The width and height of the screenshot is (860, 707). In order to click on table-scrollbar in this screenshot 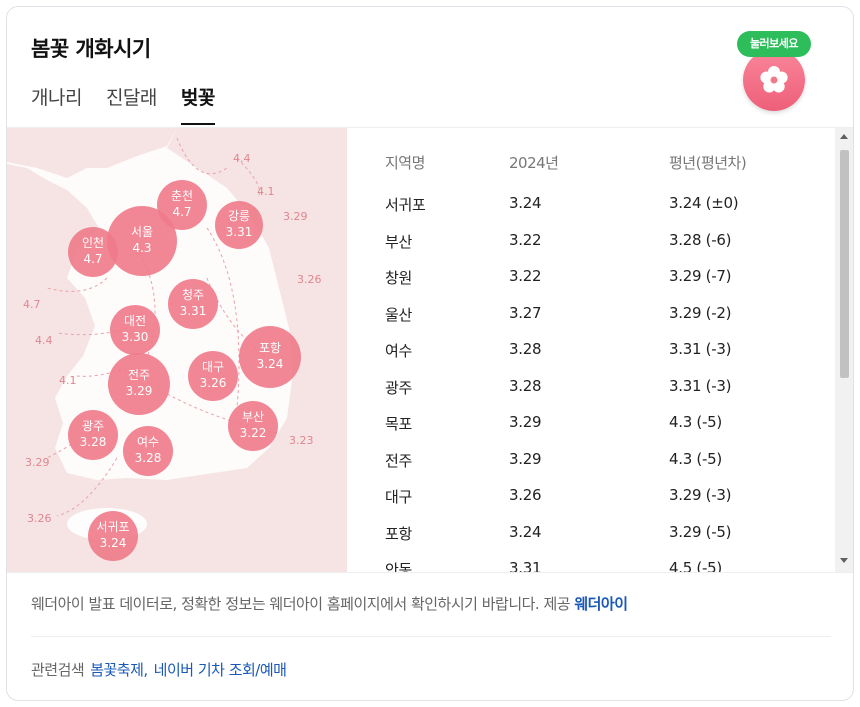, I will do `click(844, 350)`.